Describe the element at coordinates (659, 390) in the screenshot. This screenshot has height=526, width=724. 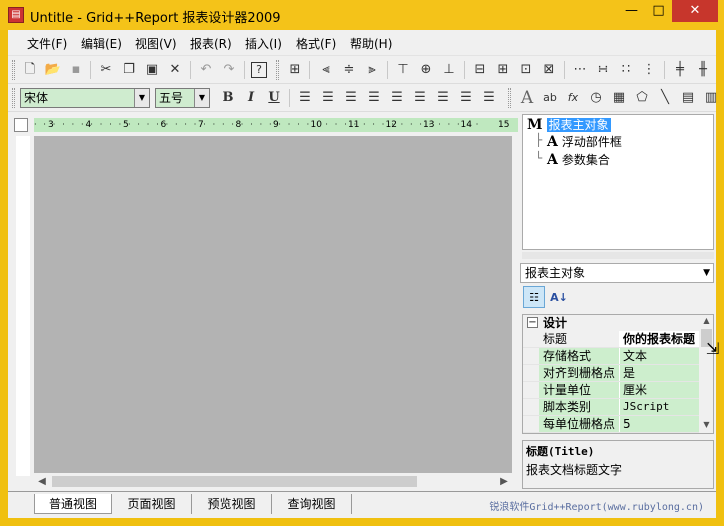
I see `property-value: 厘米` at that location.